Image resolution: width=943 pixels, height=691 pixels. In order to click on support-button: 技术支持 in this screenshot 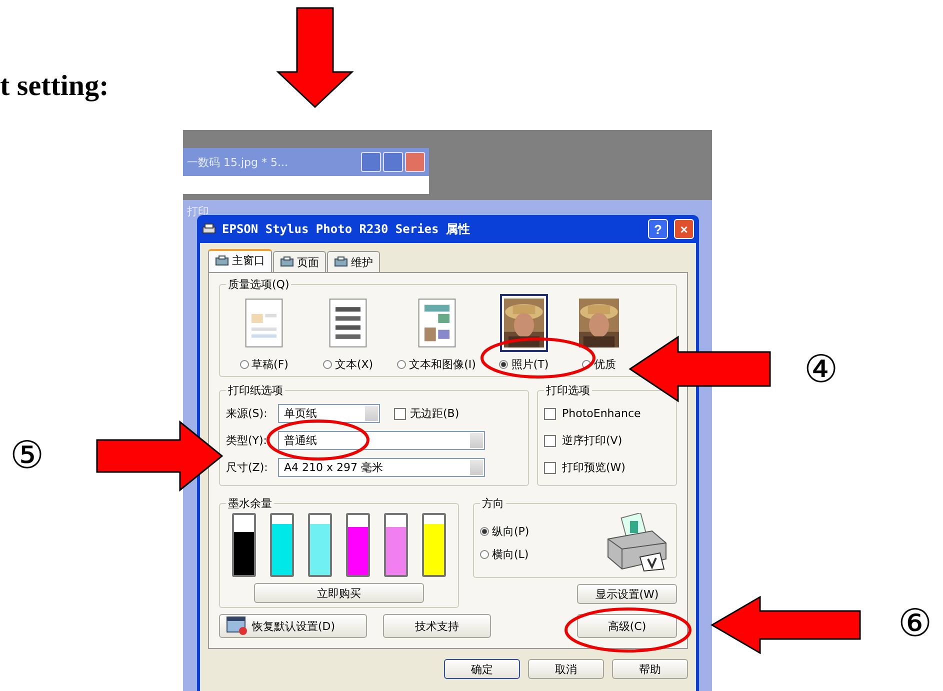, I will do `click(437, 626)`.